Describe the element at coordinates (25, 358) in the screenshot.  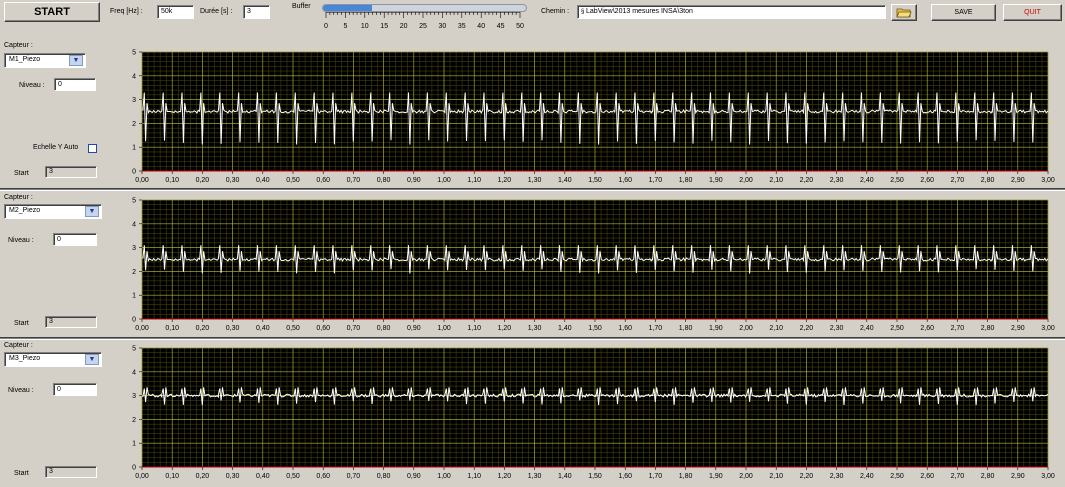
I see `capteur-value: M3_Piezo` at that location.